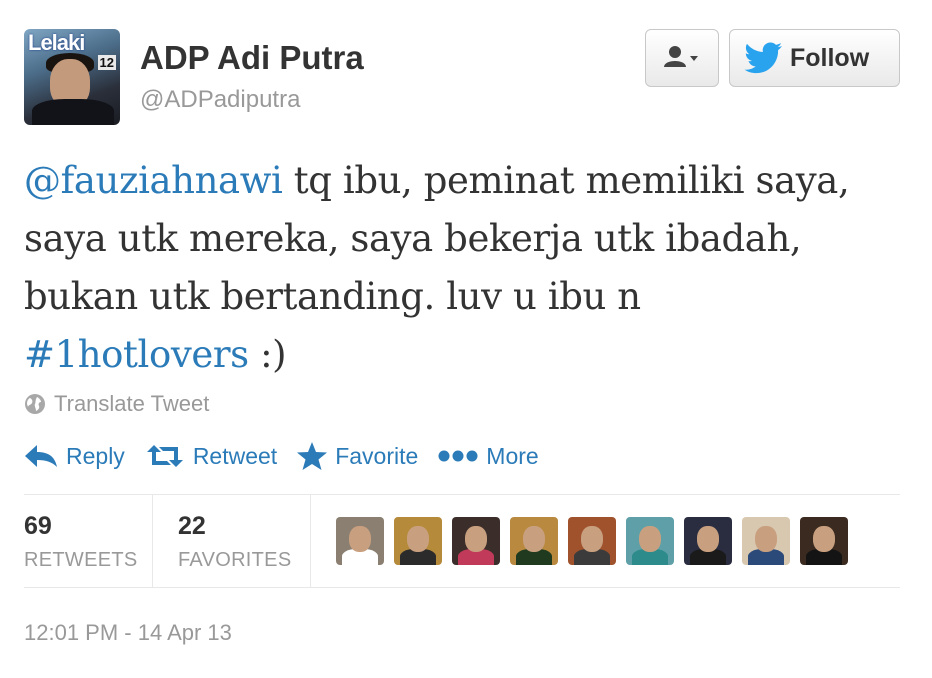 Image resolution: width=932 pixels, height=678 pixels. Describe the element at coordinates (312, 456) in the screenshot. I see `star-icon` at that location.